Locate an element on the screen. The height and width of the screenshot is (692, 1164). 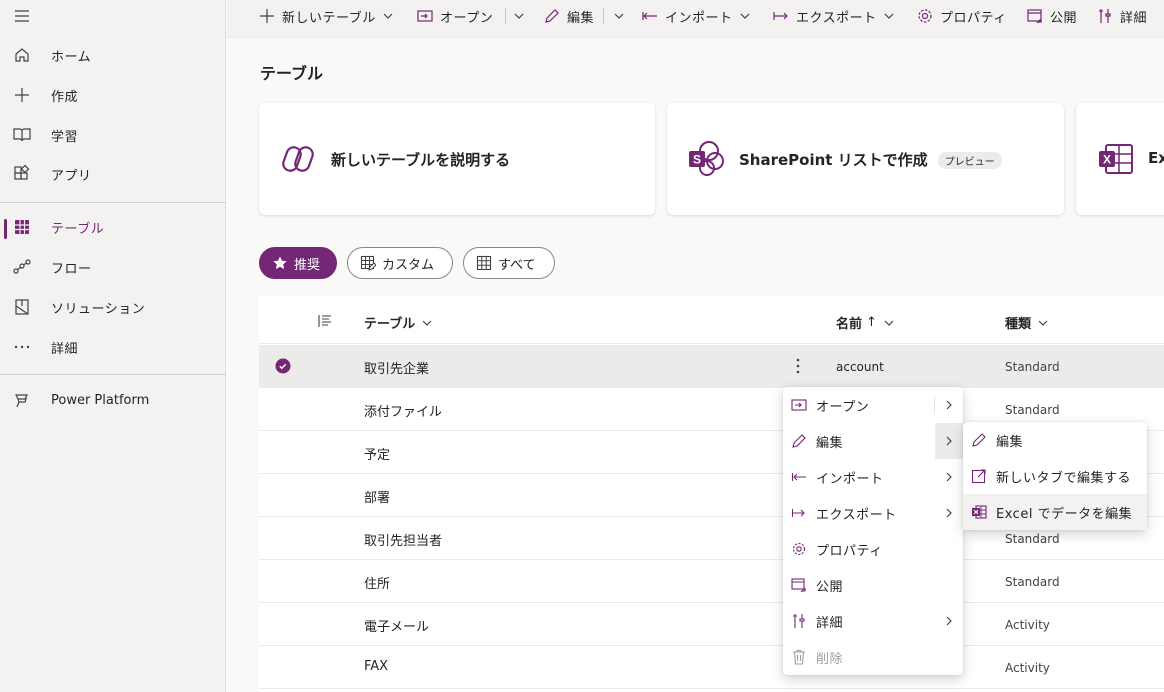
nav-item-label: 作成 is located at coordinates (65, 97).